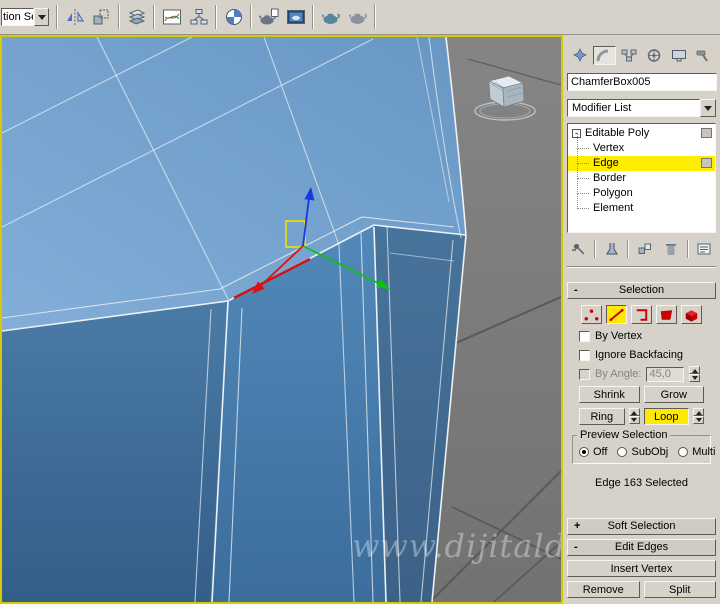 This screenshot has height=604, width=720. What do you see at coordinates (703, 55) in the screenshot?
I see `tab-utilities` at bounding box center [703, 55].